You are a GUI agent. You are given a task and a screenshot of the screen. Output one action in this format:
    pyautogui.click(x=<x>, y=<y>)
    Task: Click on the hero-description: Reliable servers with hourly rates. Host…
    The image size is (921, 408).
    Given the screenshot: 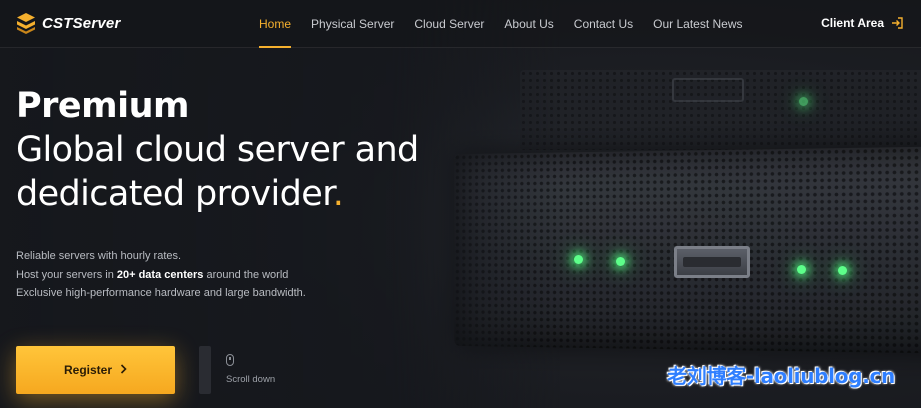 What is the action you would take?
    pyautogui.click(x=161, y=275)
    